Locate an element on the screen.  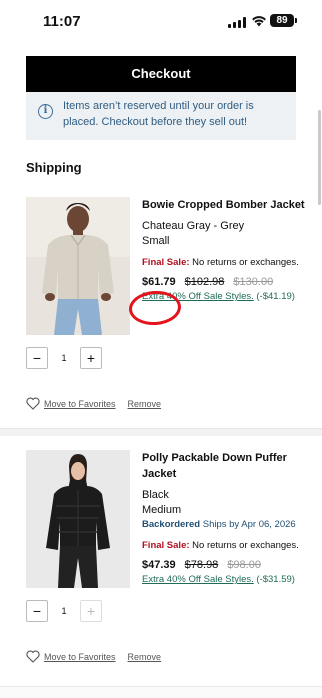
backorder-status: Backordered Ships by Apr 06, 2026 is located at coordinates (227, 525).